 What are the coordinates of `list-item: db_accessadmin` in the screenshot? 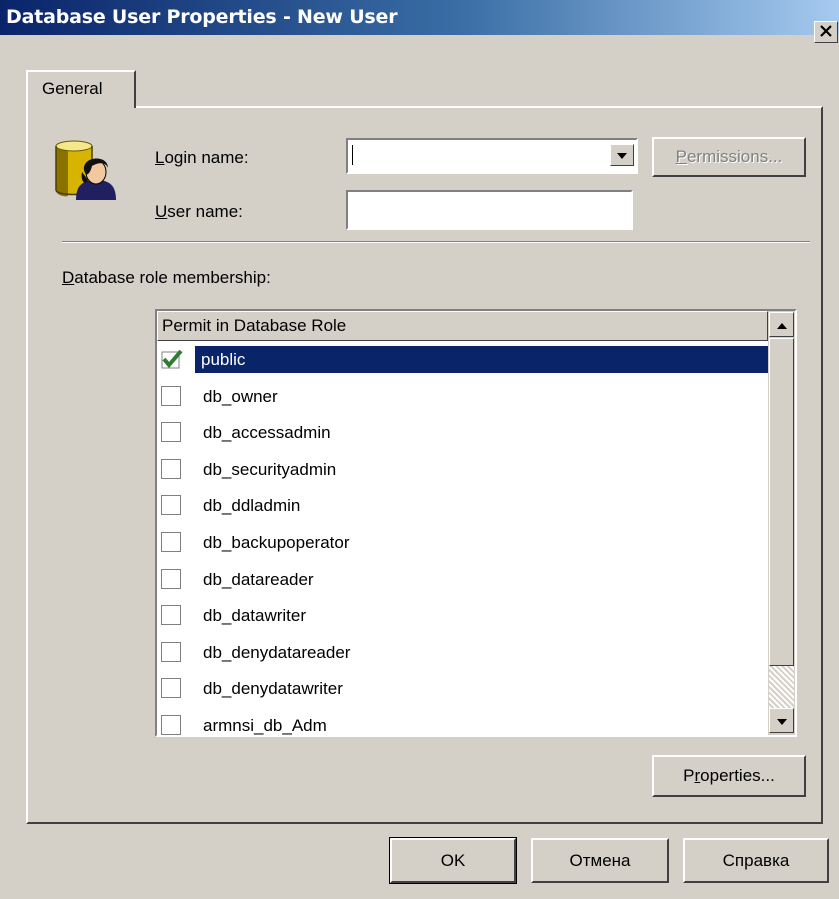 It's located at (462, 432).